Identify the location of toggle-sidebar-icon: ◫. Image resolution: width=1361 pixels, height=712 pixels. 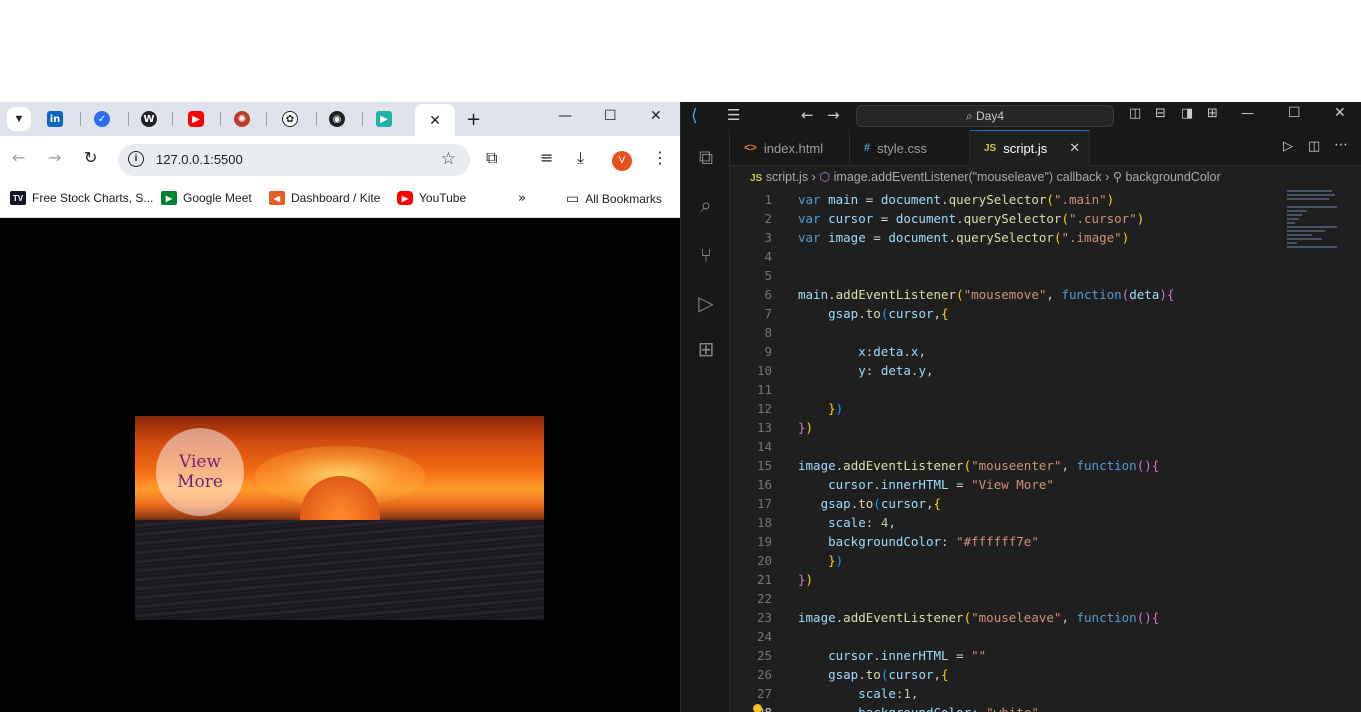
(1135, 113).